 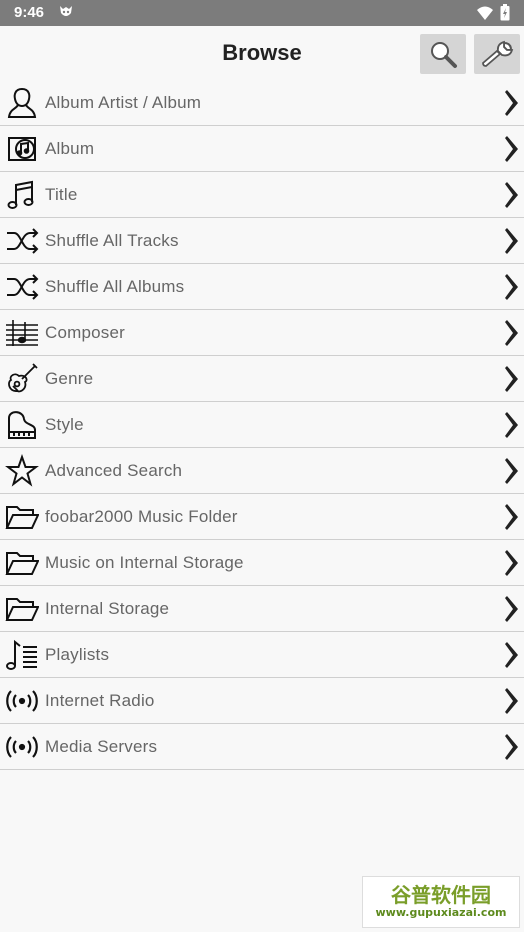 What do you see at coordinates (114, 470) in the screenshot?
I see `list-item-label: Advanced Search` at bounding box center [114, 470].